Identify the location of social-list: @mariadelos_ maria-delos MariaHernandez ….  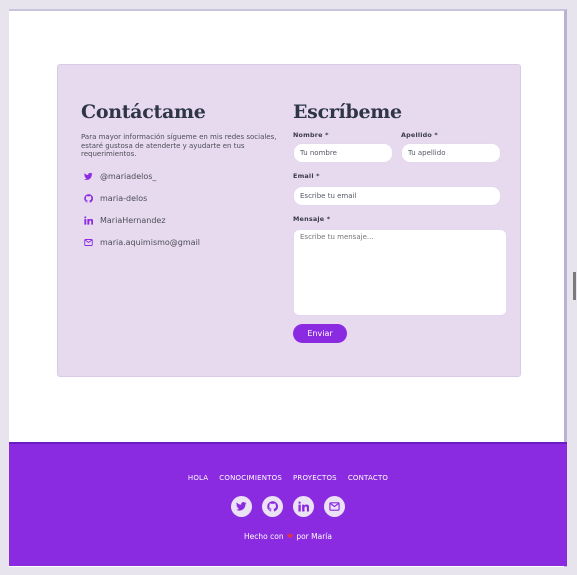
(181, 210).